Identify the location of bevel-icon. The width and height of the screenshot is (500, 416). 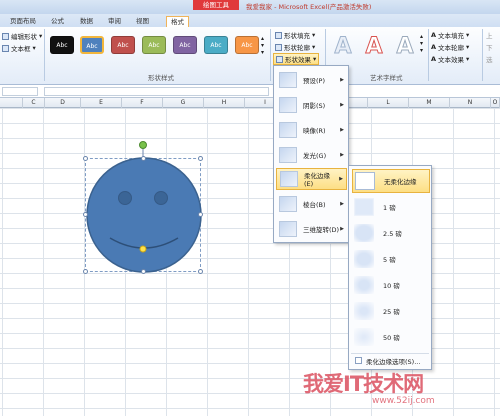
(288, 204).